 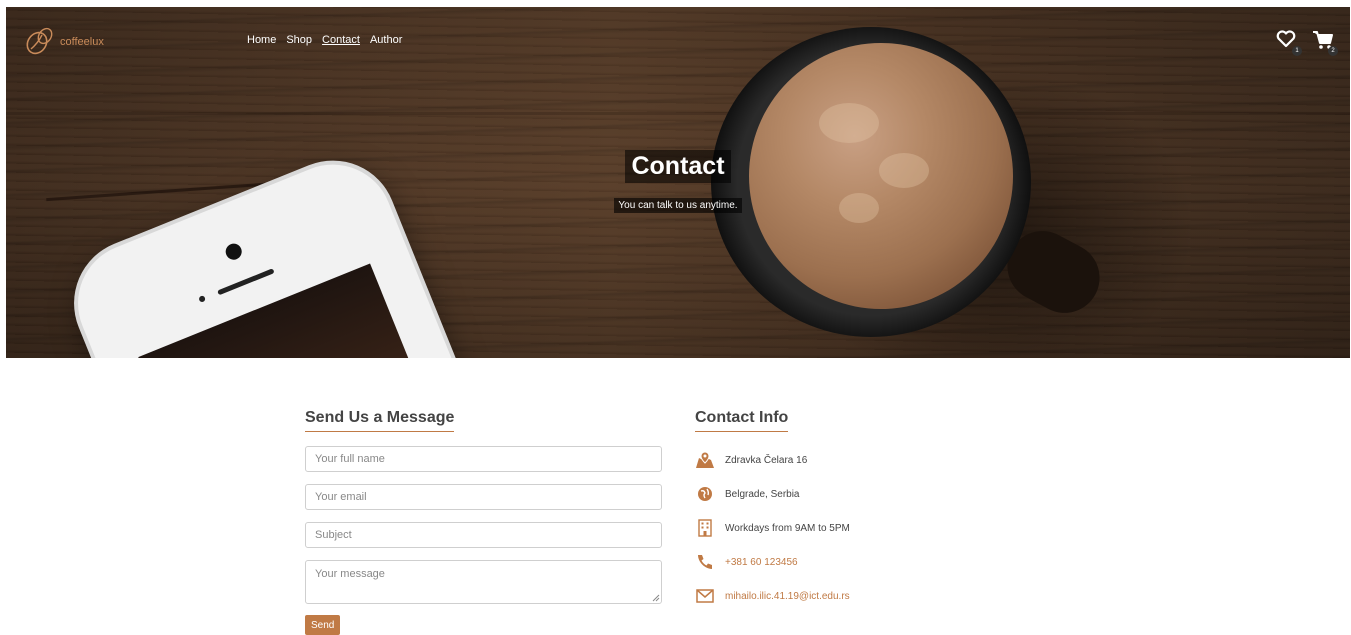 What do you see at coordinates (202, 299) in the screenshot?
I see `phone-sensor` at bounding box center [202, 299].